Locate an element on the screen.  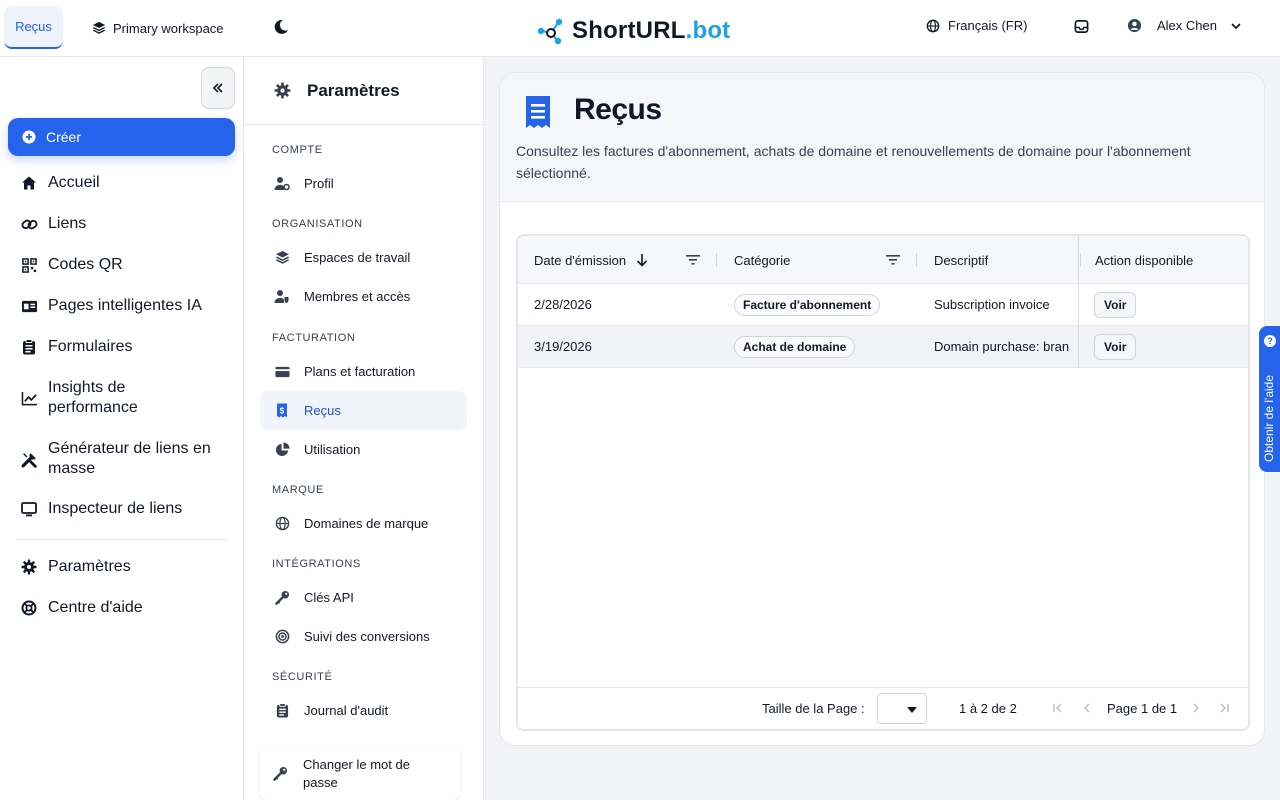
settings-item-profil: Profil is located at coordinates (363, 183).